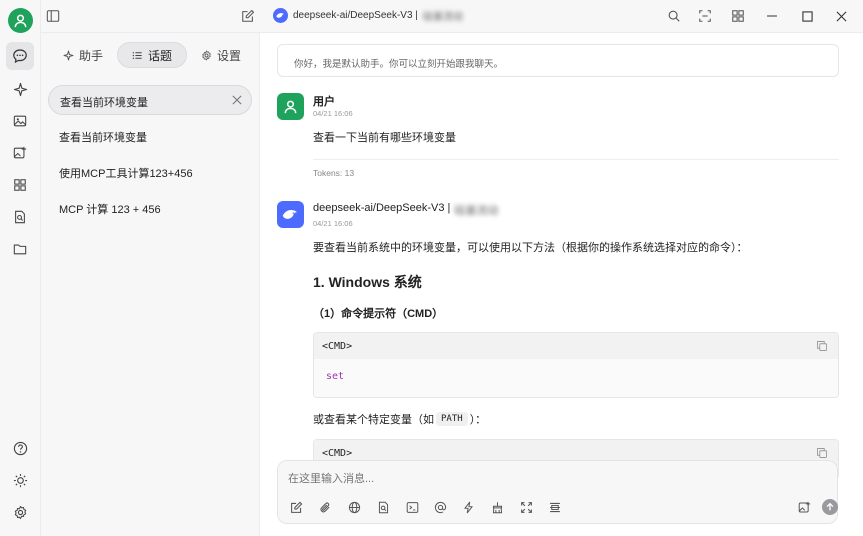 The height and width of the screenshot is (536, 863). Describe the element at coordinates (333, 223) in the screenshot. I see `assistant-timestamp: 04/21 16:06` at that location.